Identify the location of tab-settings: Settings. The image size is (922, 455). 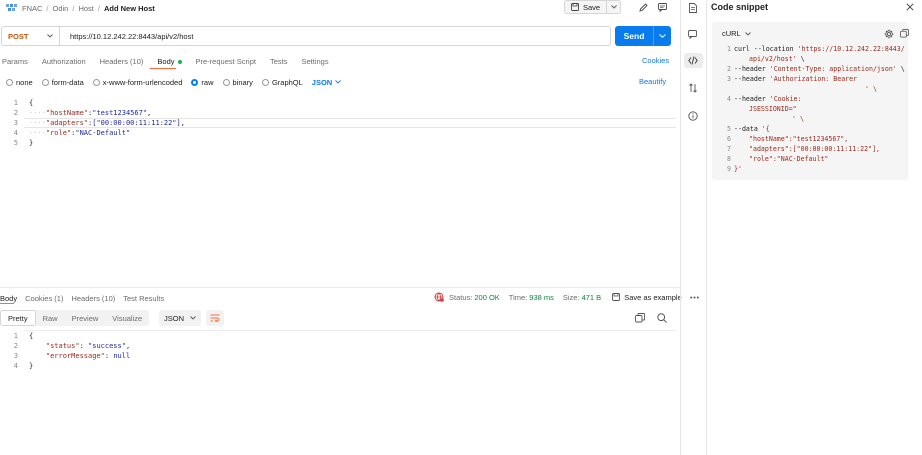
(314, 61).